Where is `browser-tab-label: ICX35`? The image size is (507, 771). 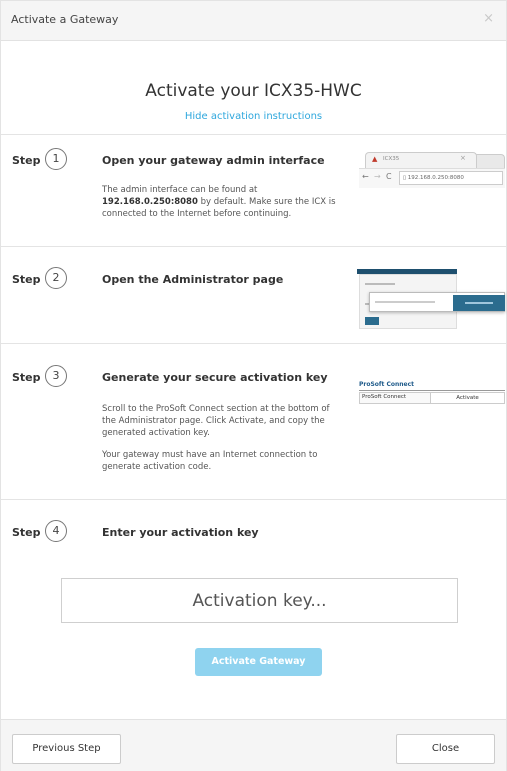 browser-tab-label: ICX35 is located at coordinates (391, 159).